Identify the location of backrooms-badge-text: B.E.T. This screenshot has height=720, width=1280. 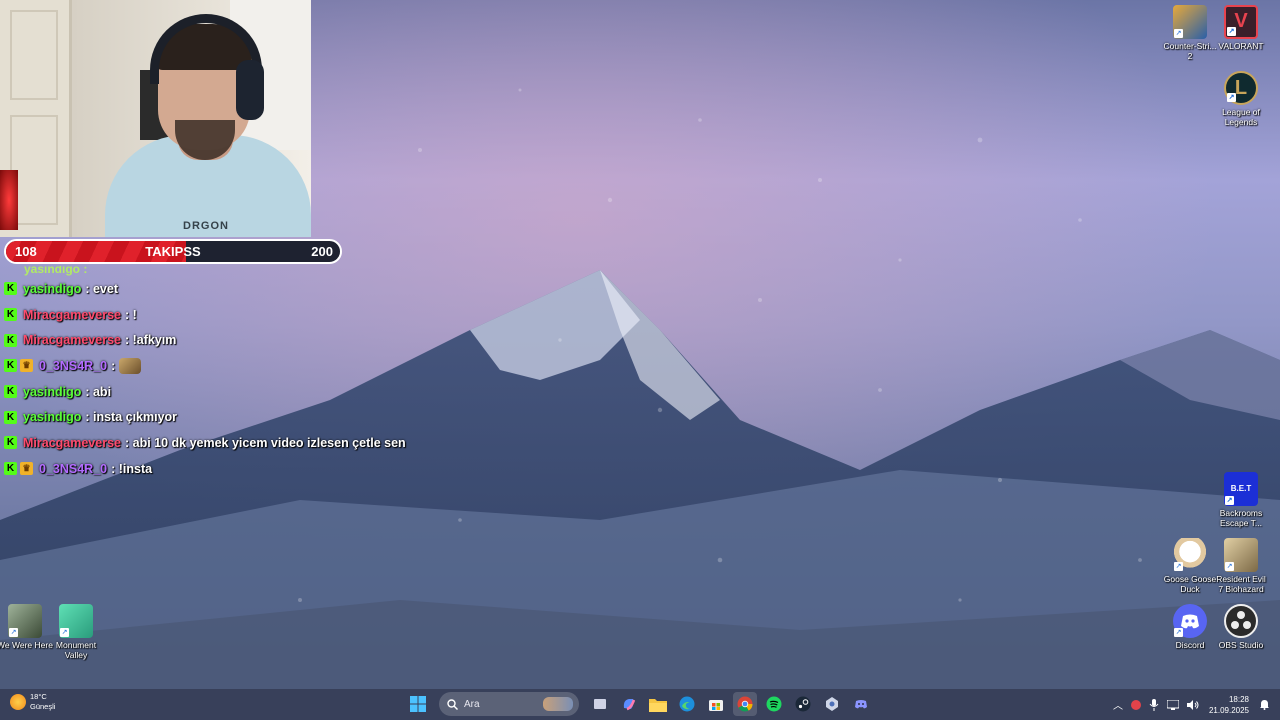
(1241, 488).